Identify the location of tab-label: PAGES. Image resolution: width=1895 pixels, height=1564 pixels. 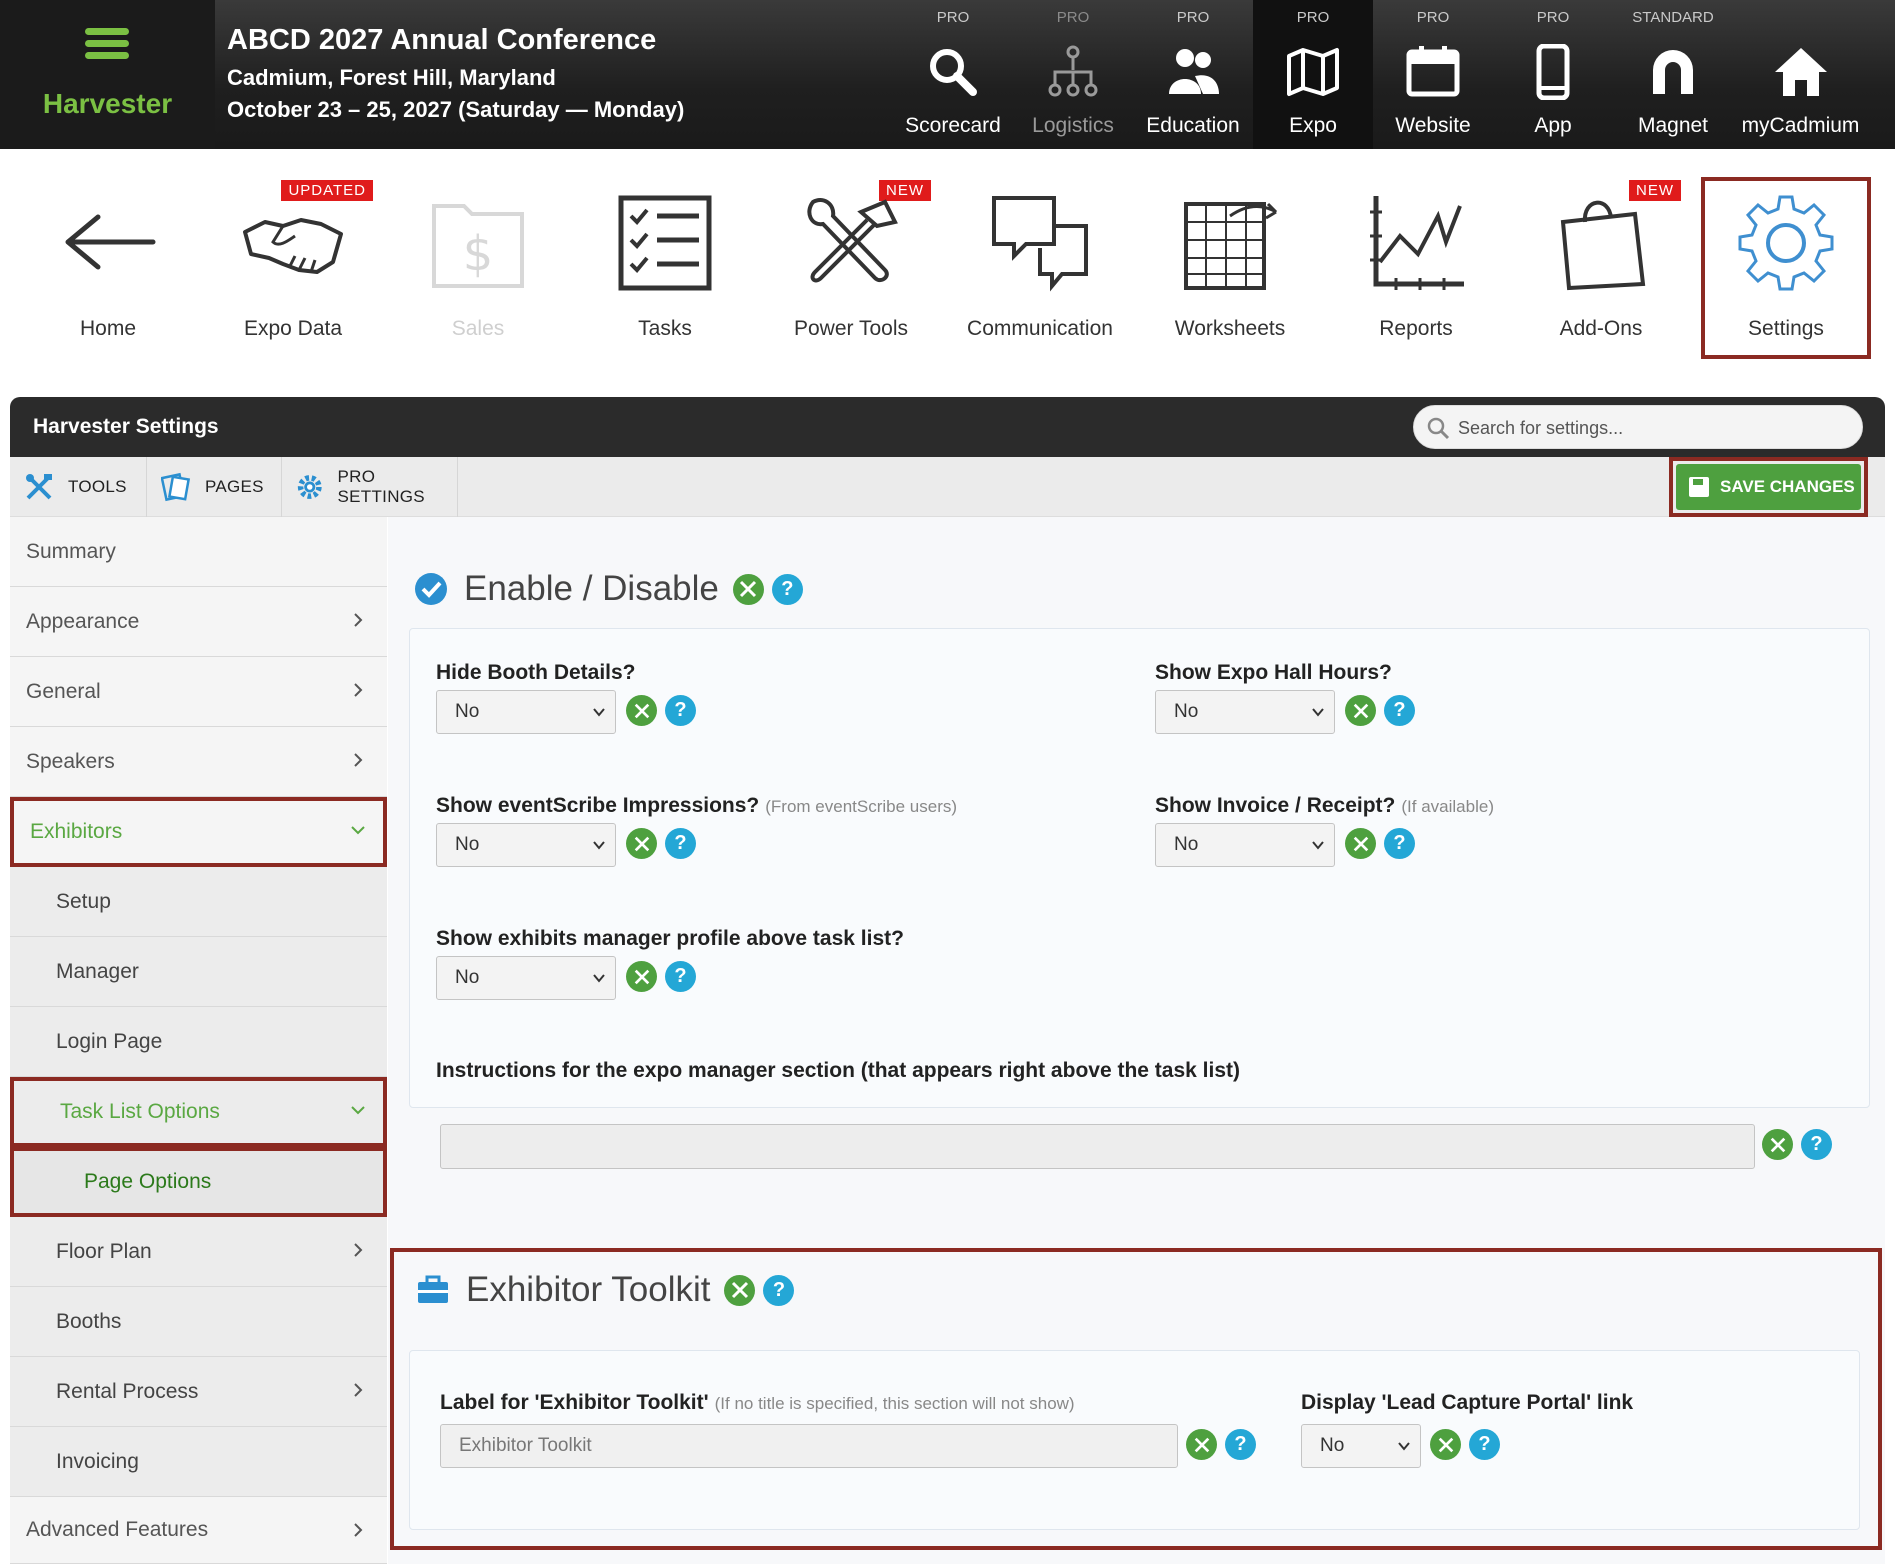
(234, 486).